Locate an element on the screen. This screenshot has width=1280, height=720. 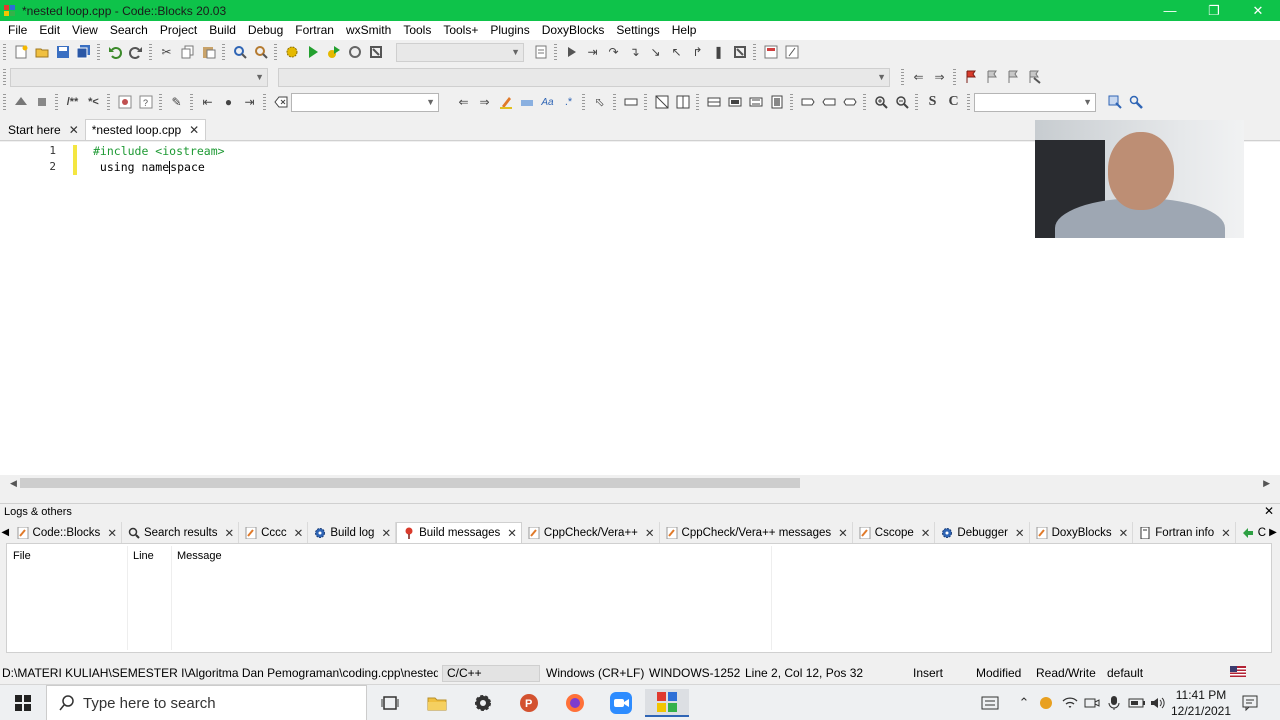
for-loop-icon is located at coordinates (734, 102).